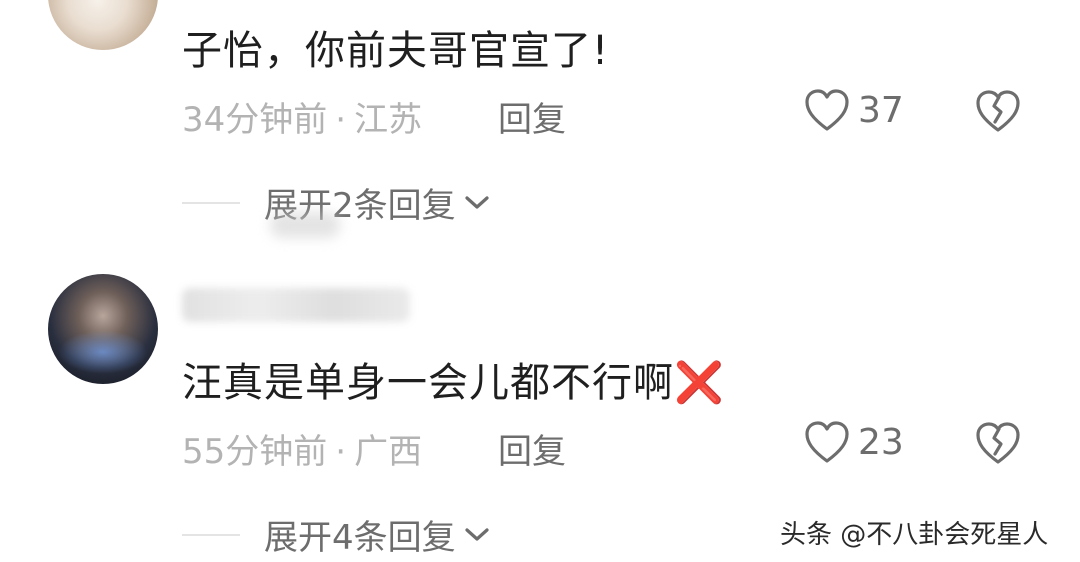 This screenshot has height=562, width=1080. I want to click on watermark: 头条 @不八卦会死星人, so click(914, 535).